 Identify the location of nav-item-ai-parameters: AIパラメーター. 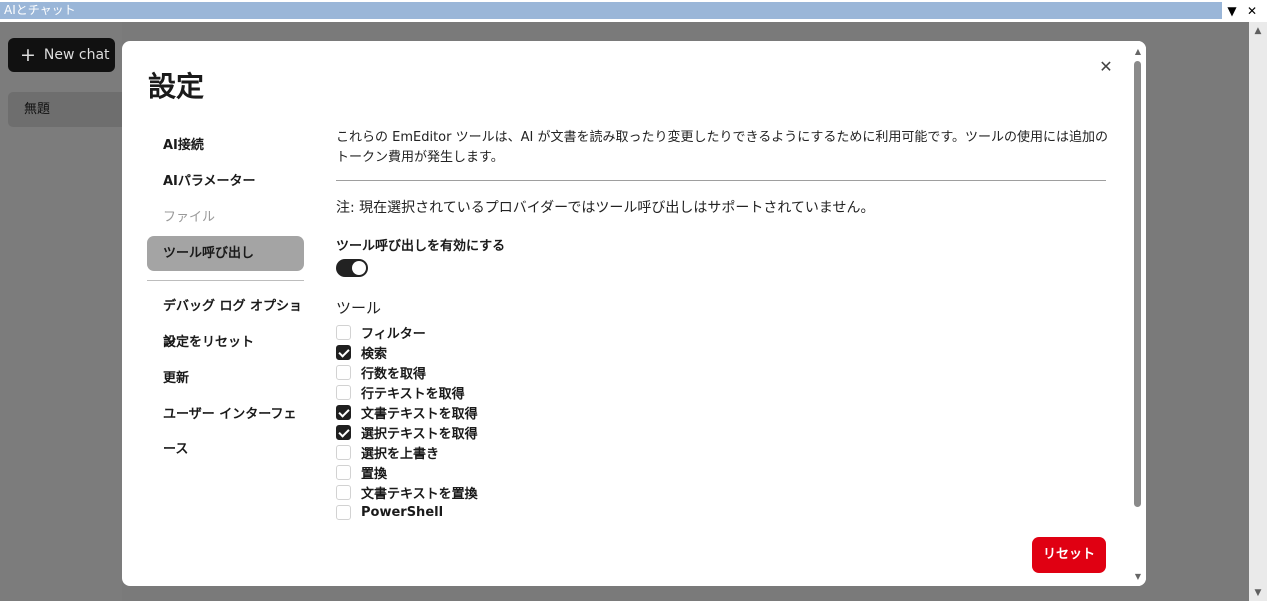
(225, 181).